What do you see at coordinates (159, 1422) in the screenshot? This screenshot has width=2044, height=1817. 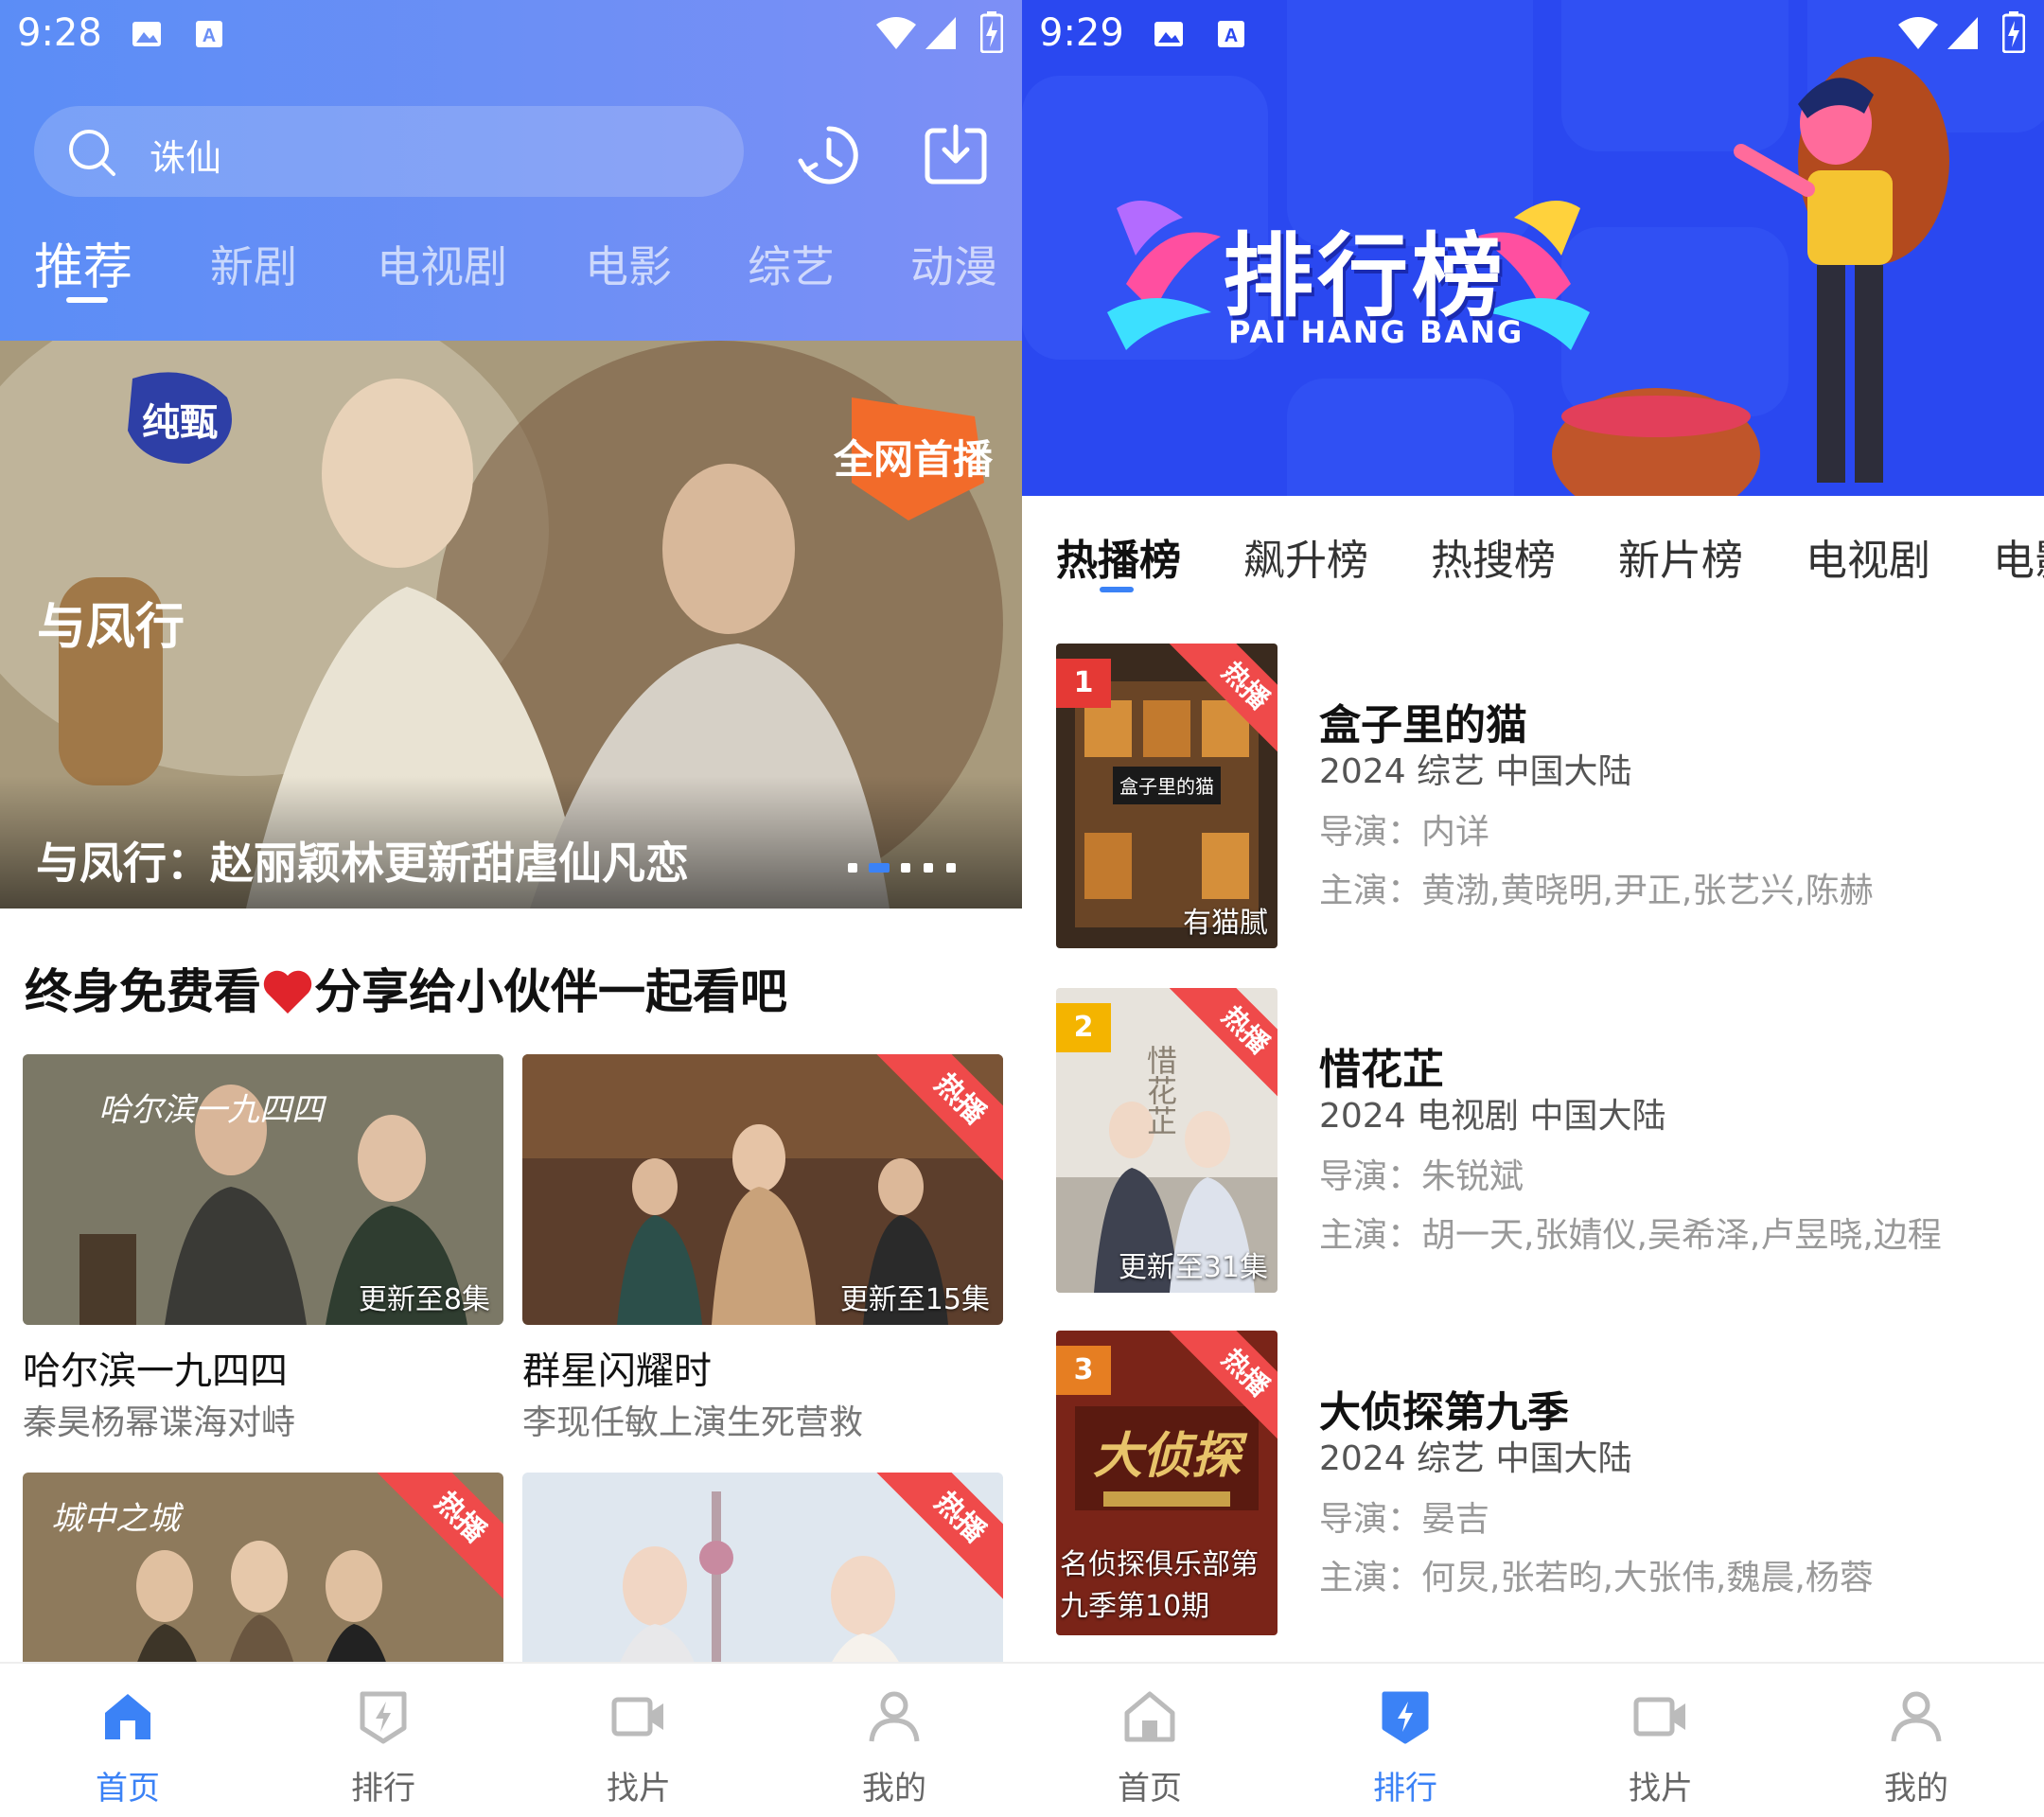 I see `video-card-subtitle: 秦昊杨幂谍海对峙` at bounding box center [159, 1422].